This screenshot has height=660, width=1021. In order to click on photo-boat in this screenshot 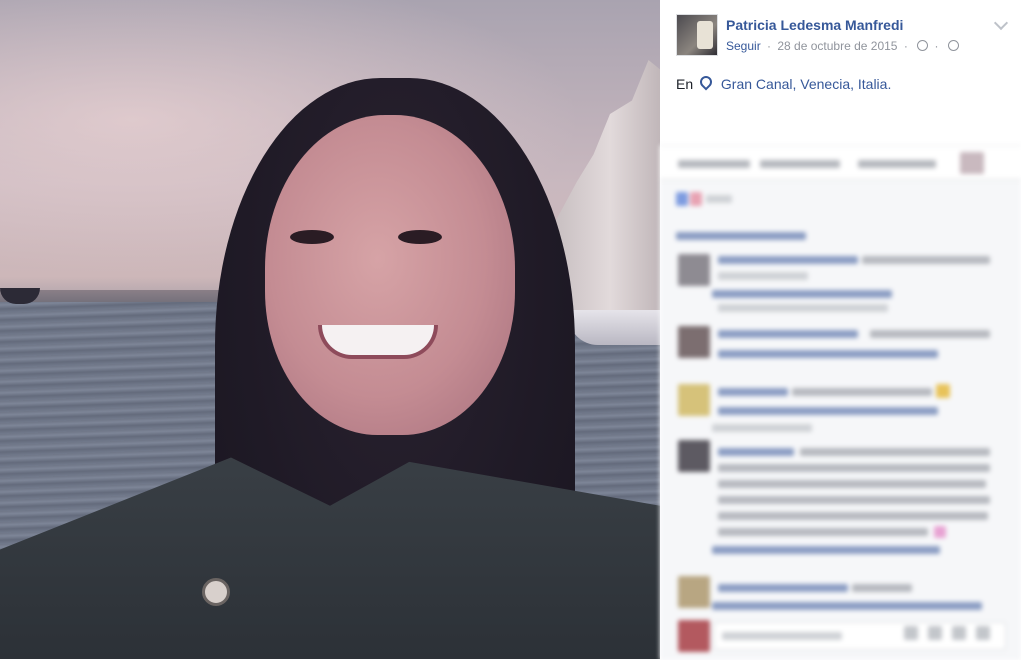, I will do `click(614, 327)`.